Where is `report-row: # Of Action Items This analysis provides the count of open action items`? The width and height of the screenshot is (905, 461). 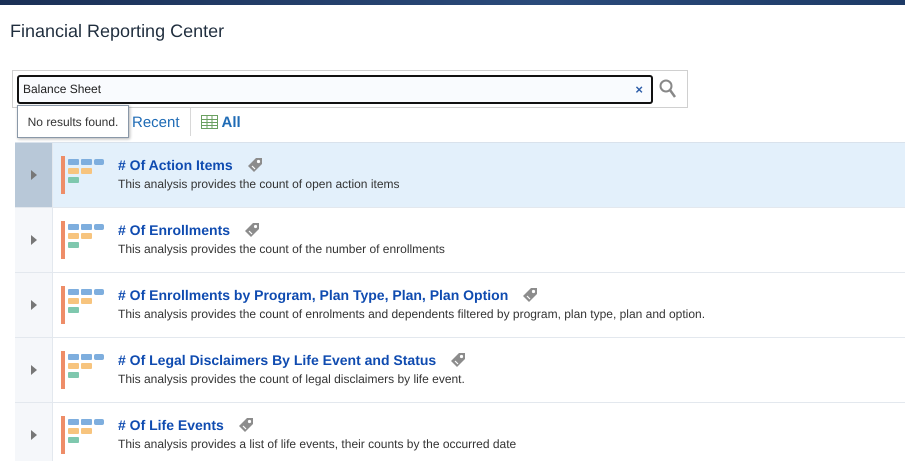 report-row: # Of Action Items This analysis provides the count of open action items is located at coordinates (460, 175).